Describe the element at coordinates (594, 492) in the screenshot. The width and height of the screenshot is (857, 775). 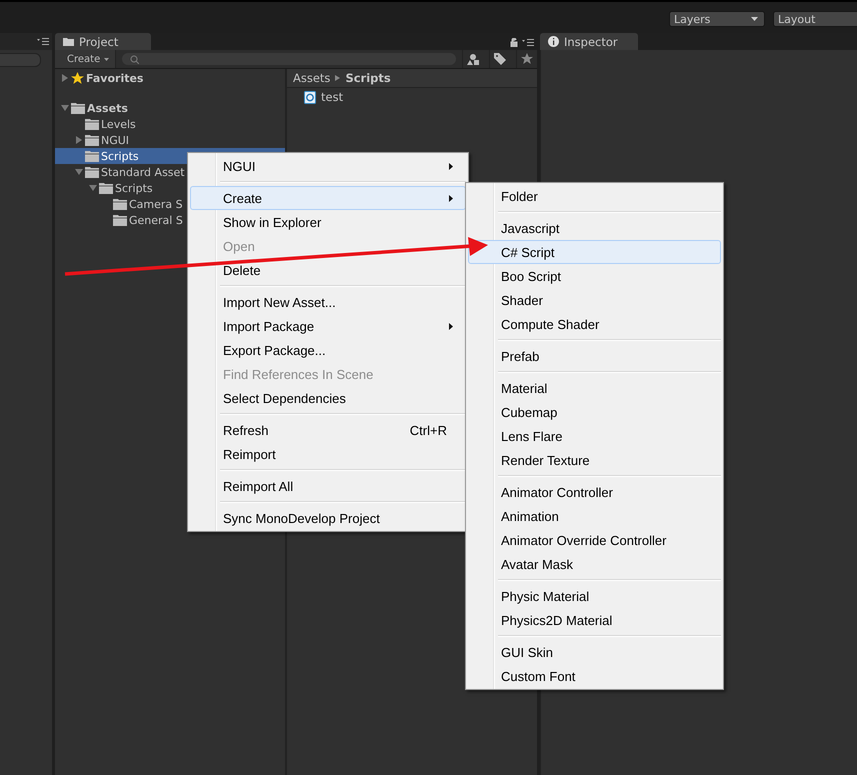
I see `menu-item: Animator Controller` at that location.